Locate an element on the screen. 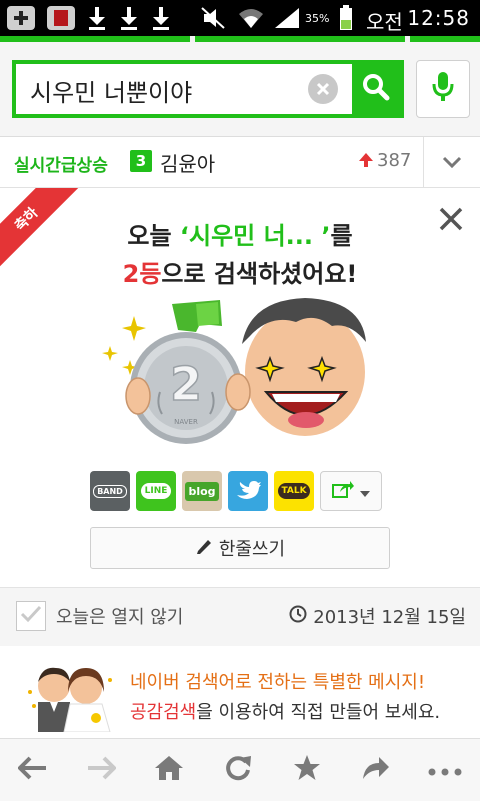 The height and width of the screenshot is (801, 480). app-icon is located at coordinates (61, 18).